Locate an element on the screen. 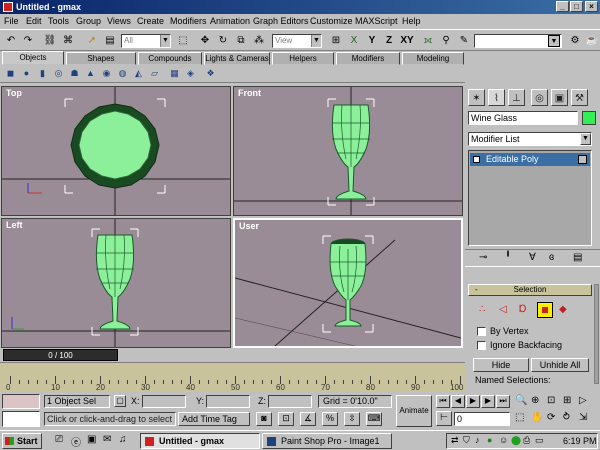 The image size is (600, 450). tab-helpers: Helpers is located at coordinates (303, 58).